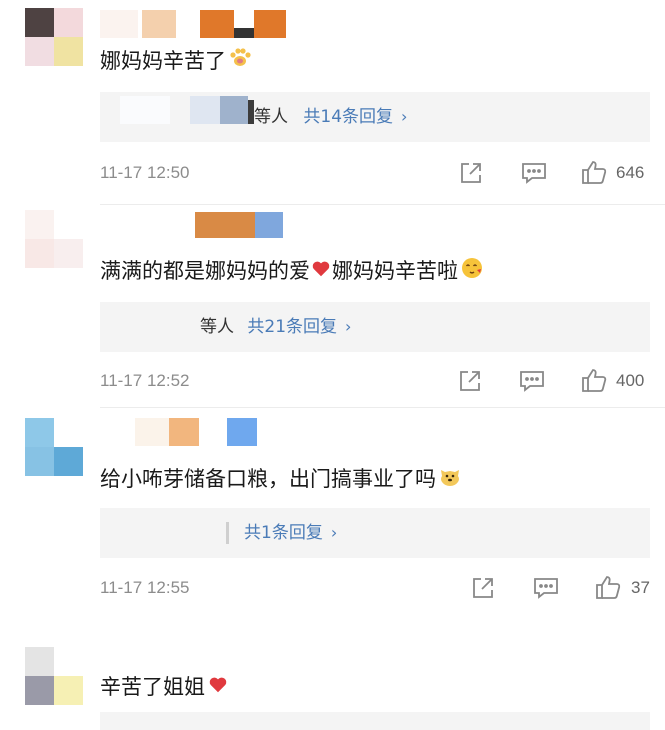 This screenshot has width=665, height=730. What do you see at coordinates (375, 327) in the screenshot?
I see `reply-summary: 等人 共21条回复 ›` at bounding box center [375, 327].